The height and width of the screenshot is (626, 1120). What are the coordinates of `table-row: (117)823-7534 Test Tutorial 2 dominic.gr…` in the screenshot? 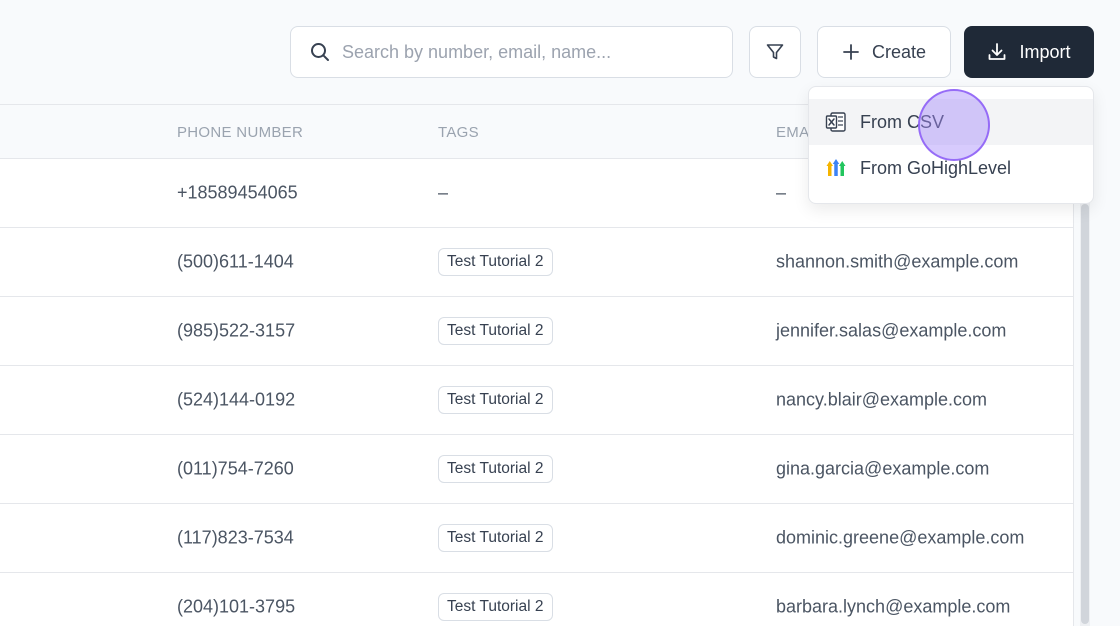 It's located at (536, 538).